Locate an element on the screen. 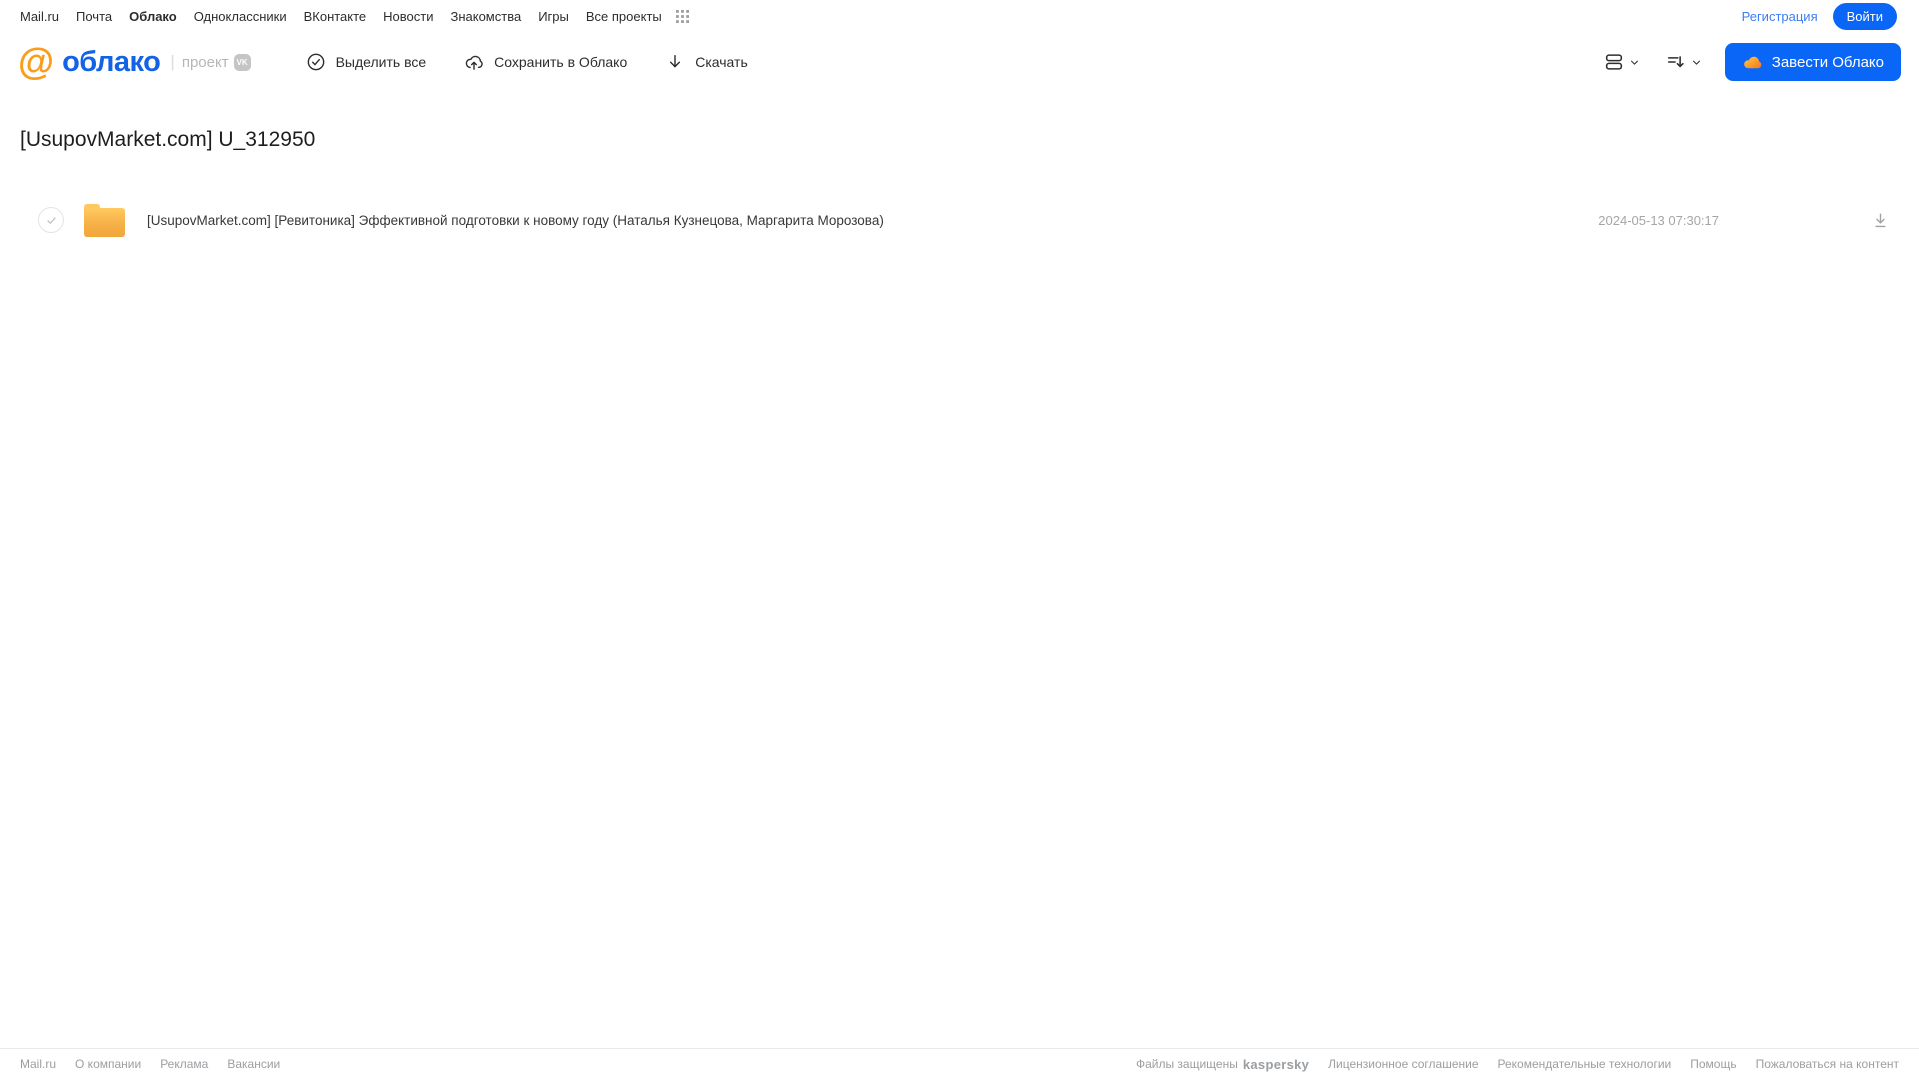 This screenshot has height=1079, width=1919. select-all-button: Выделить все is located at coordinates (366, 62).